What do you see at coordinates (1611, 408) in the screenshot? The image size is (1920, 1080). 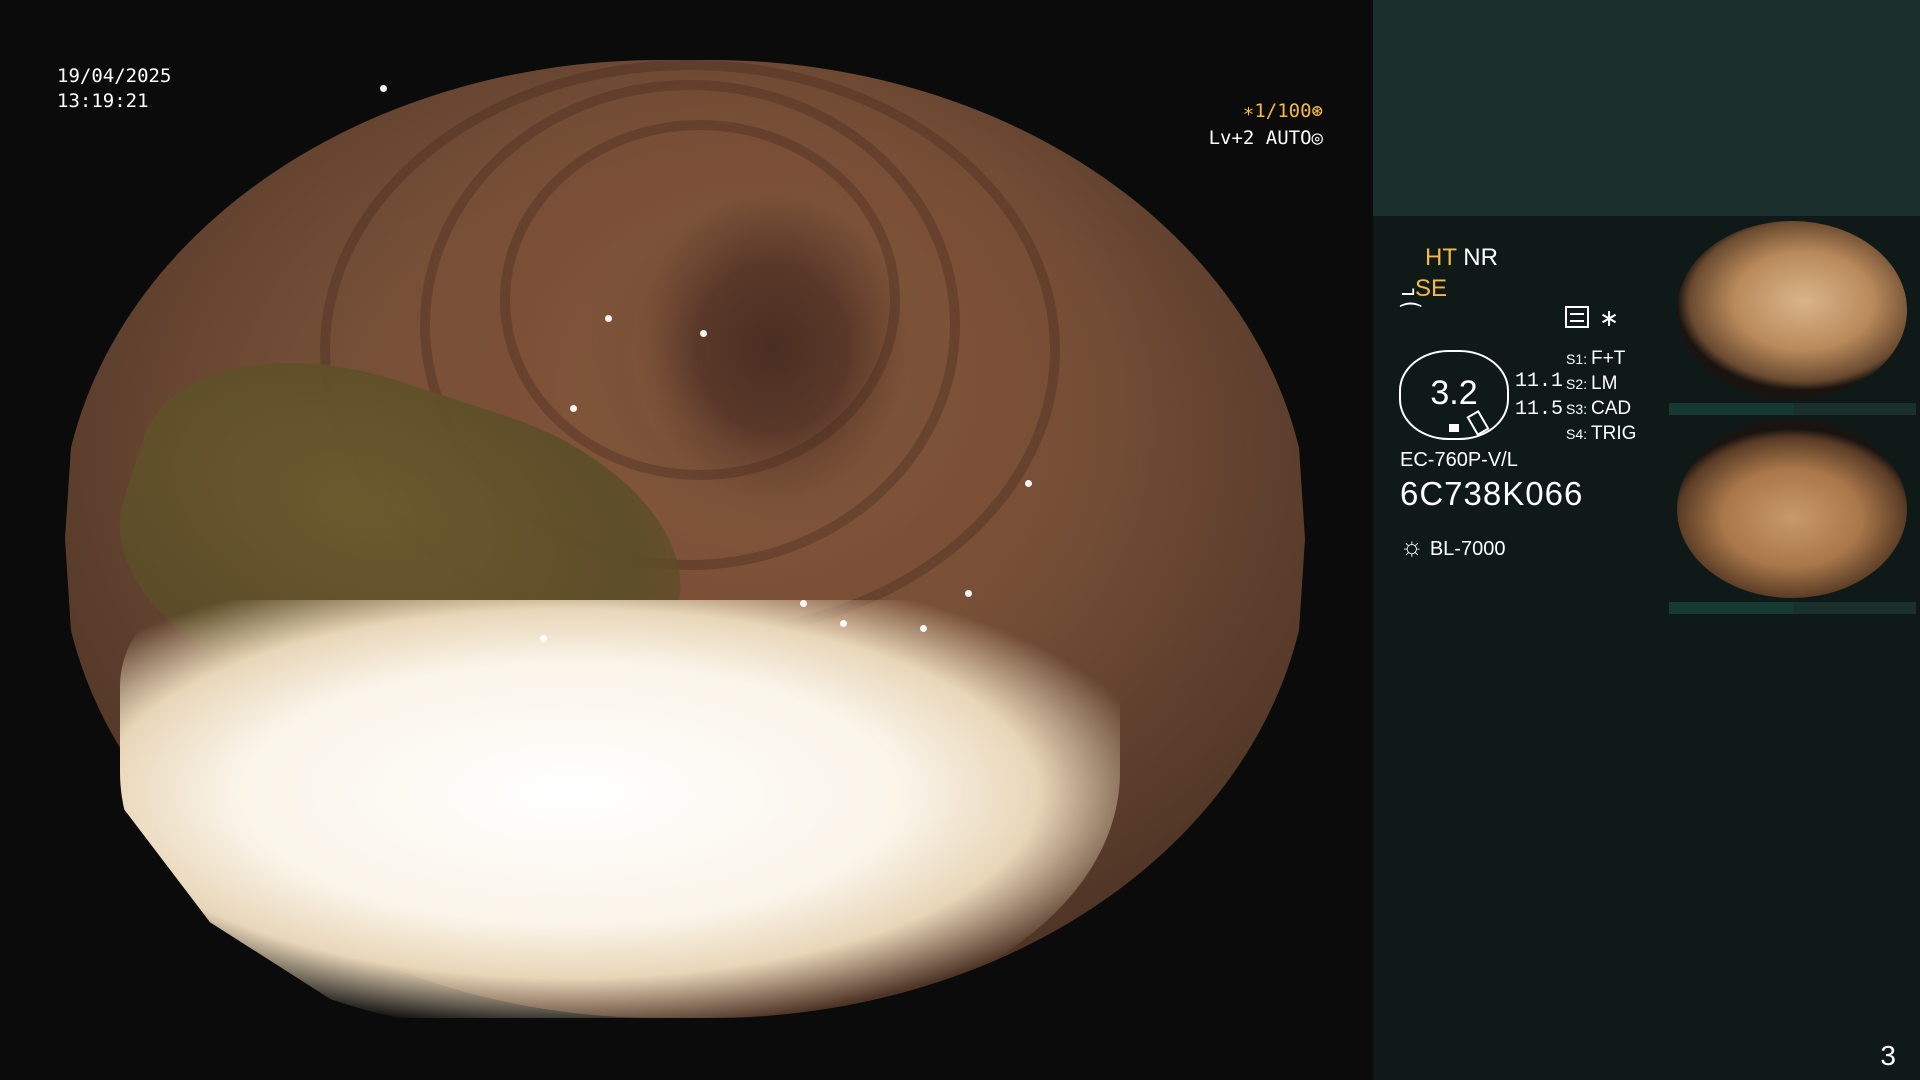 I see `slot-value: CAD` at bounding box center [1611, 408].